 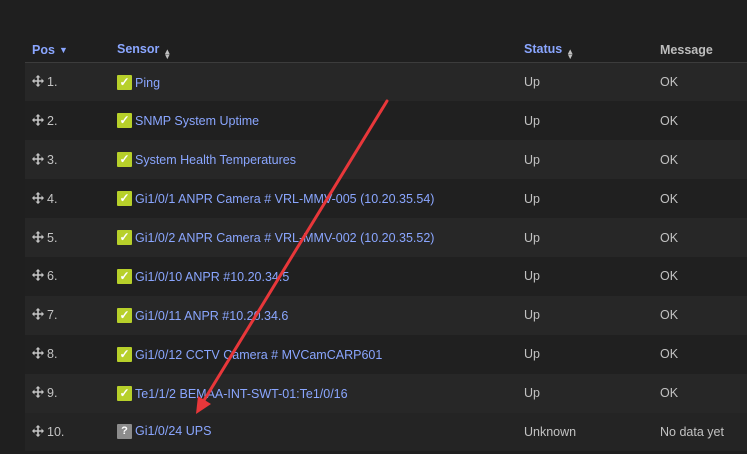 I want to click on sensor-link: Te1/1/2 BEMAA-INT-SWT-01:Te1/0/16, so click(x=241, y=394).